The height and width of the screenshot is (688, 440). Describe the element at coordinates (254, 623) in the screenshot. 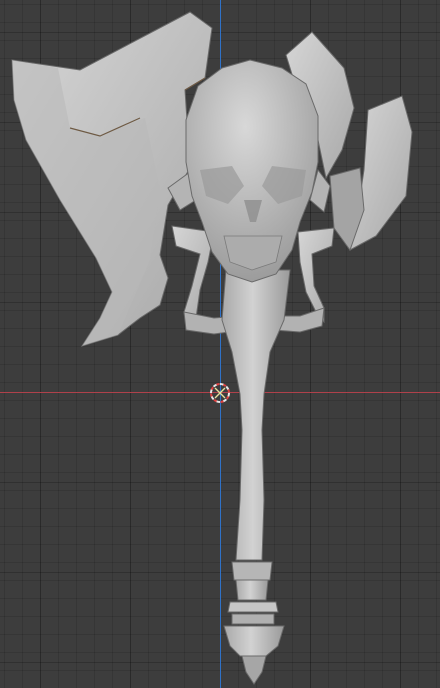

I see `pommel` at that location.